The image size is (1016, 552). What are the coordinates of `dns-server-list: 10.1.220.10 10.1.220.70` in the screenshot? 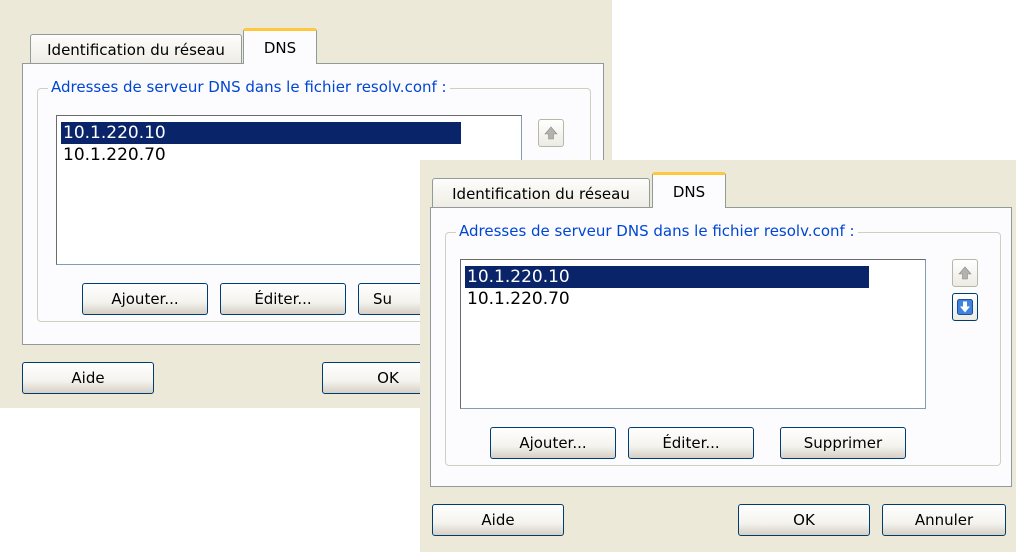 It's located at (693, 334).